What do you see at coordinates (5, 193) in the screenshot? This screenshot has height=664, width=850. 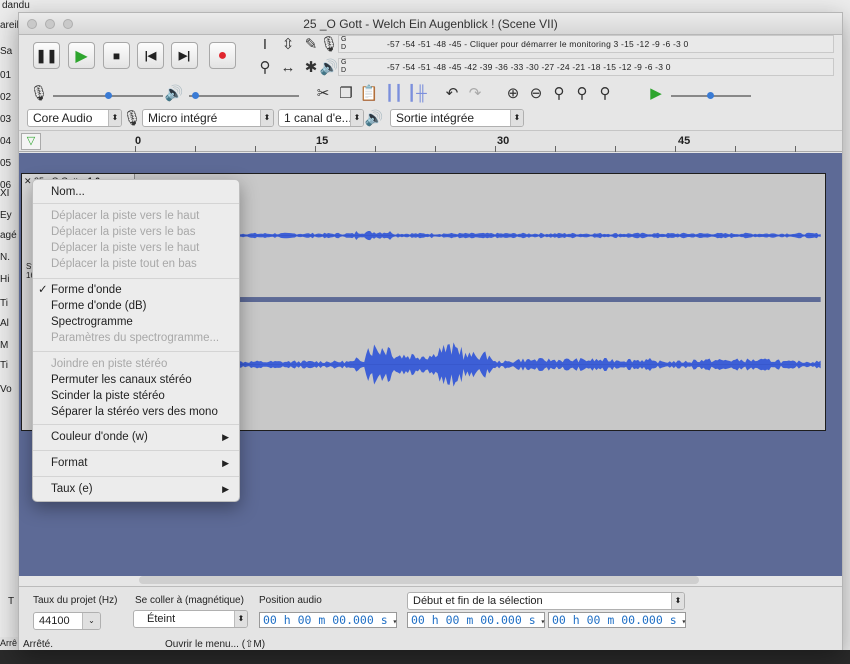 I see `background-sidebar-item: XI` at bounding box center [5, 193].